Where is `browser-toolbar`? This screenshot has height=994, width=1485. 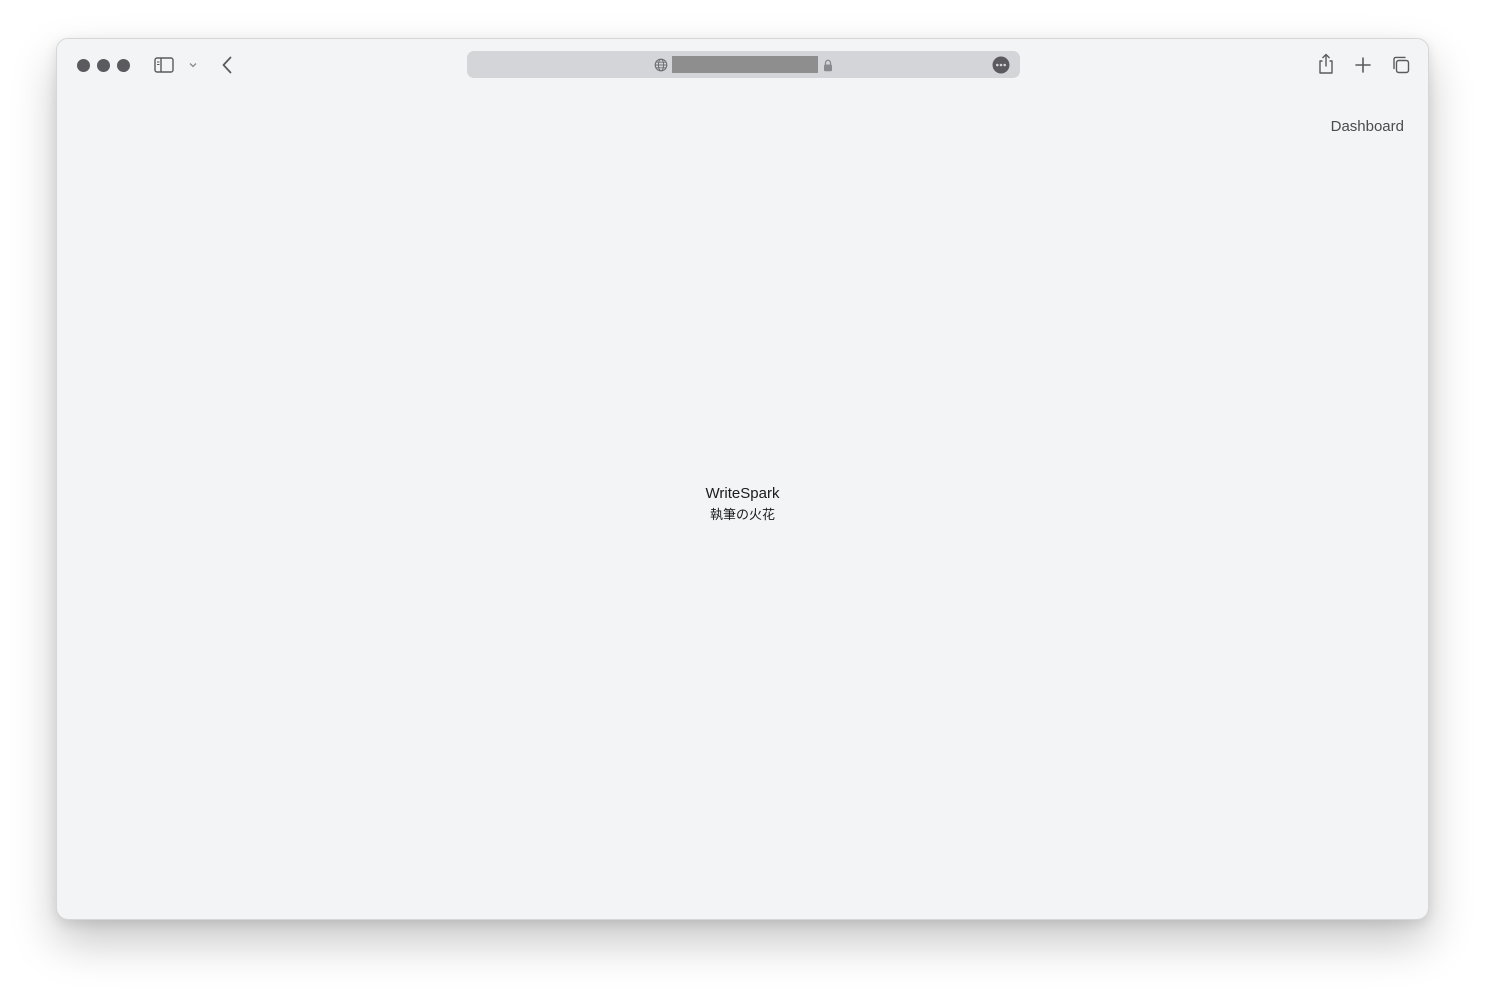
browser-toolbar is located at coordinates (742, 65).